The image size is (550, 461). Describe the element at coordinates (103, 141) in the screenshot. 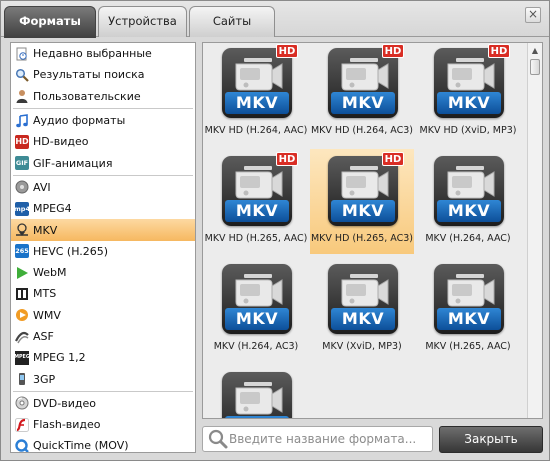

I see `sidebar-item-hd: HD HD-видео` at that location.